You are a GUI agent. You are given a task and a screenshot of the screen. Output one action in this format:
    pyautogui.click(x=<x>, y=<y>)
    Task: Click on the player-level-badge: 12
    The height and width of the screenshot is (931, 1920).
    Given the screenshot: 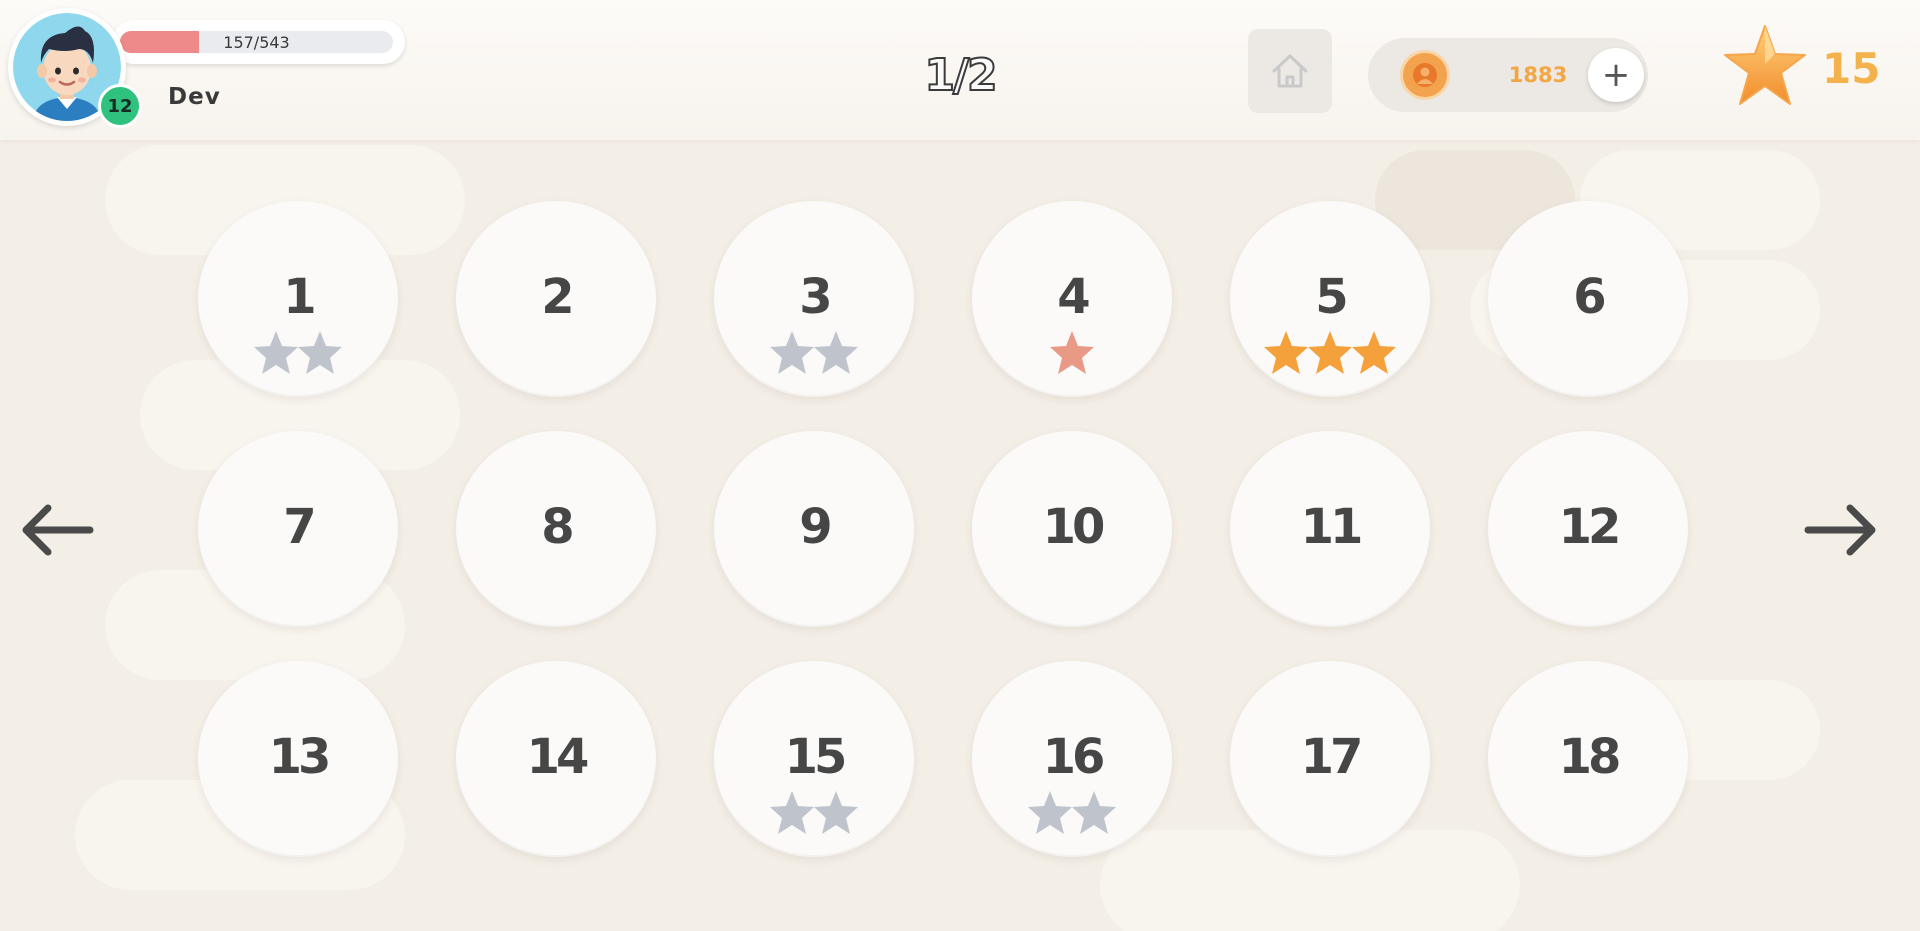 What is the action you would take?
    pyautogui.click(x=120, y=106)
    